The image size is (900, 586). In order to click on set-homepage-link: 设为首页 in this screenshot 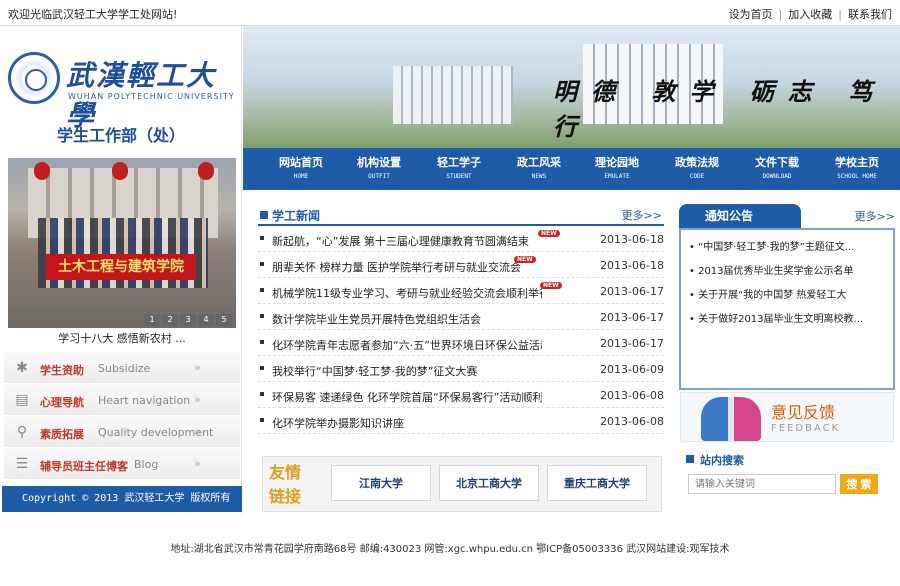, I will do `click(751, 14)`.